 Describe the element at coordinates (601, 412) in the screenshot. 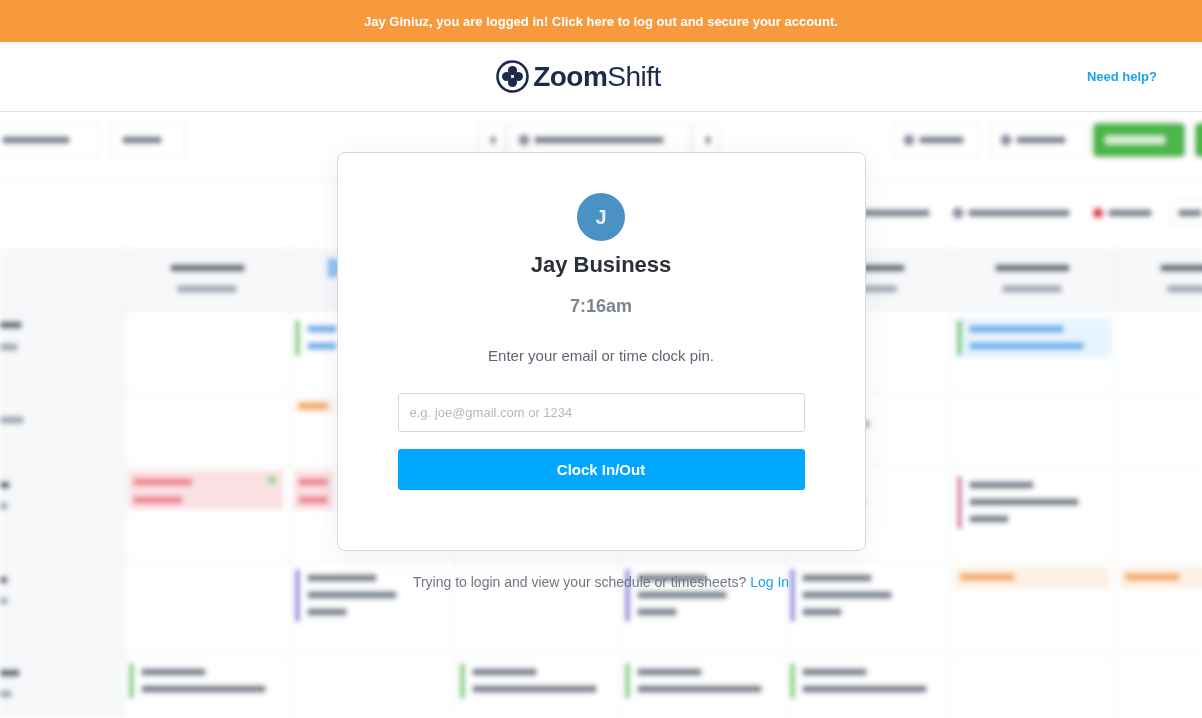

I see `email-or-pin-field: e.g. joe@gmail.com or 1234` at that location.